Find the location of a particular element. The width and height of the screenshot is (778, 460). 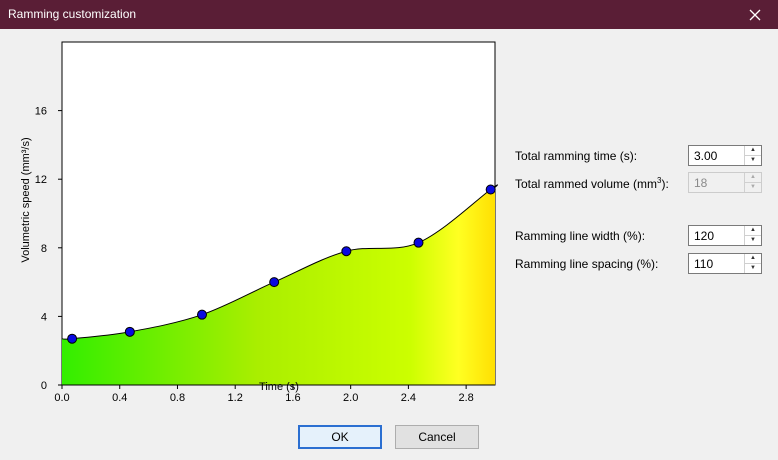

y-tick-label: 0 is located at coordinates (44, 386).